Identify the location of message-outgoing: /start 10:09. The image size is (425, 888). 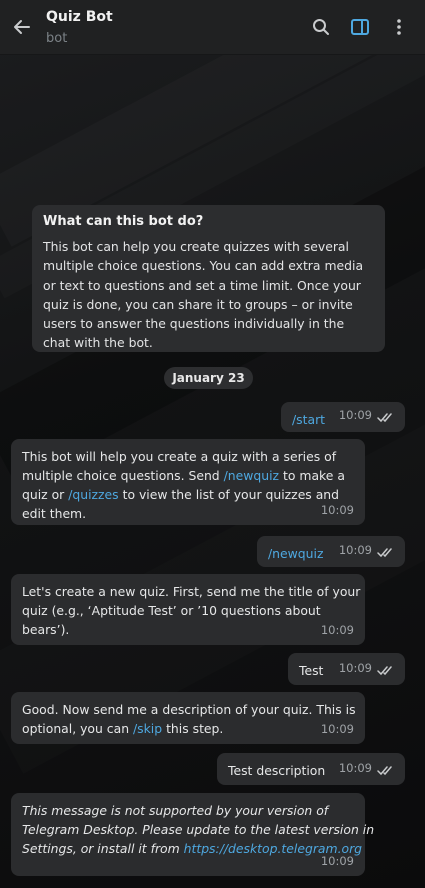
(343, 417).